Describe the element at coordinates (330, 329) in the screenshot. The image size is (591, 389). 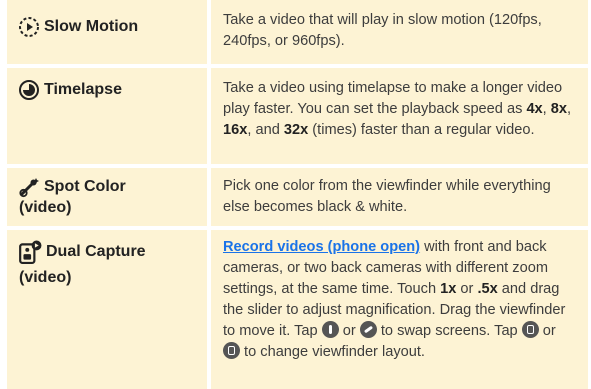
I see `swap-front-icon` at that location.